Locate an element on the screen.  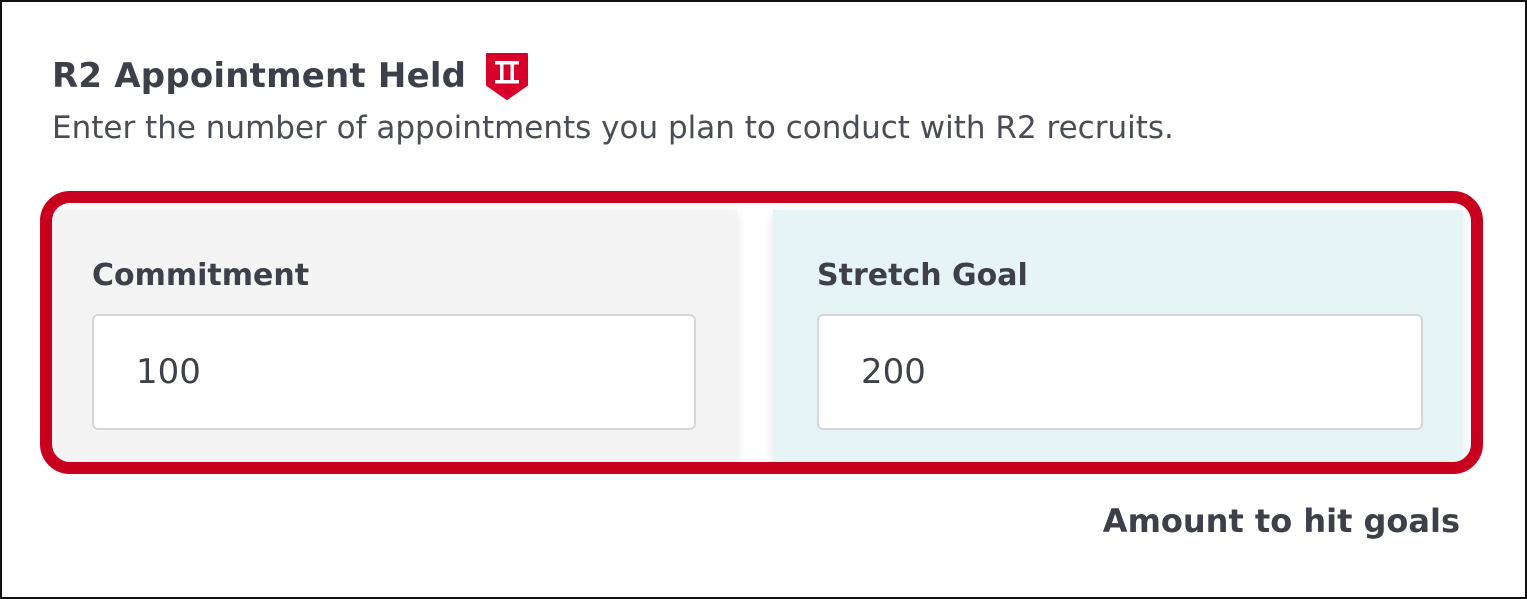
stretch-goal-label: Stretch Goal is located at coordinates (922, 275).